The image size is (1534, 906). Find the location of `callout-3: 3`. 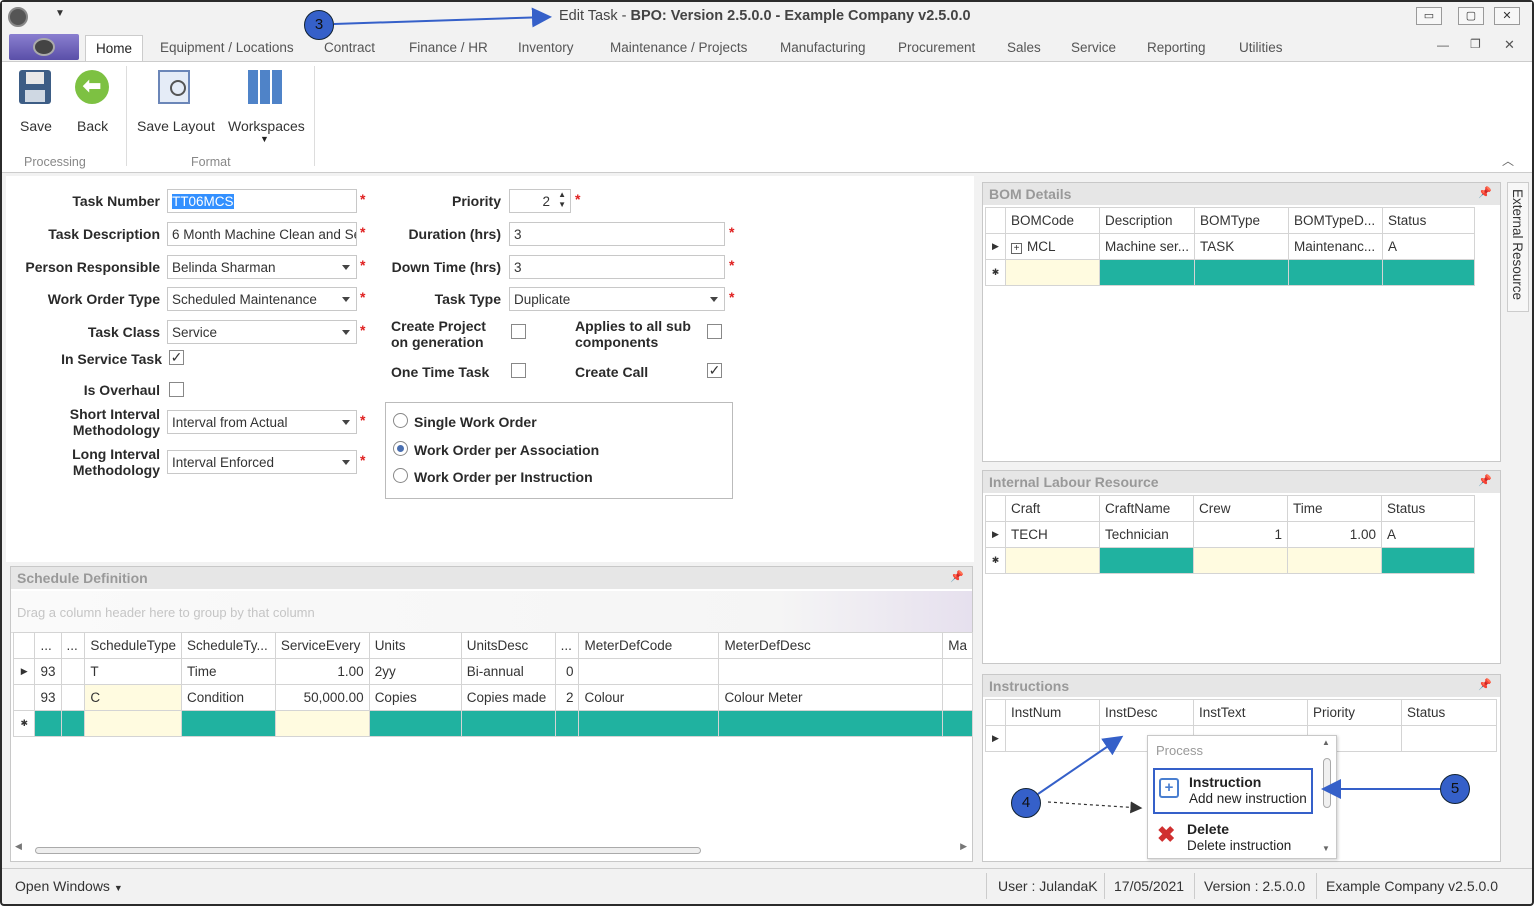

callout-3: 3 is located at coordinates (319, 25).